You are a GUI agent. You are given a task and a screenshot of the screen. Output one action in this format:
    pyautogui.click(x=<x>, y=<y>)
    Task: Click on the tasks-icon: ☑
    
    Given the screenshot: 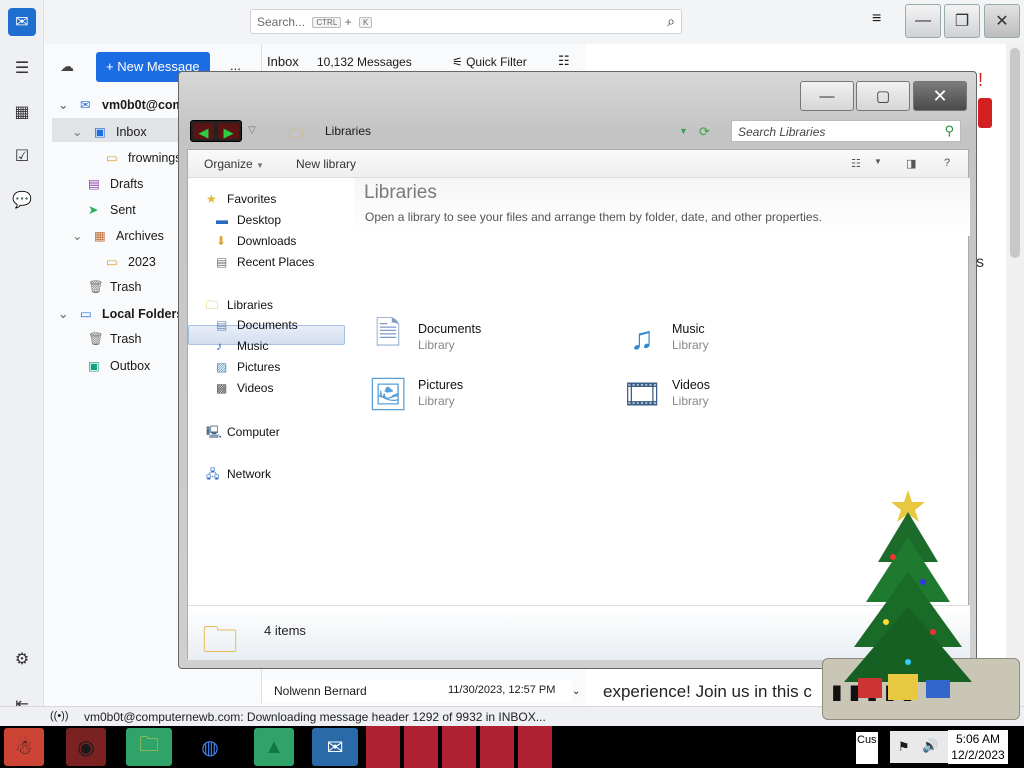 What is the action you would take?
    pyautogui.click(x=22, y=156)
    